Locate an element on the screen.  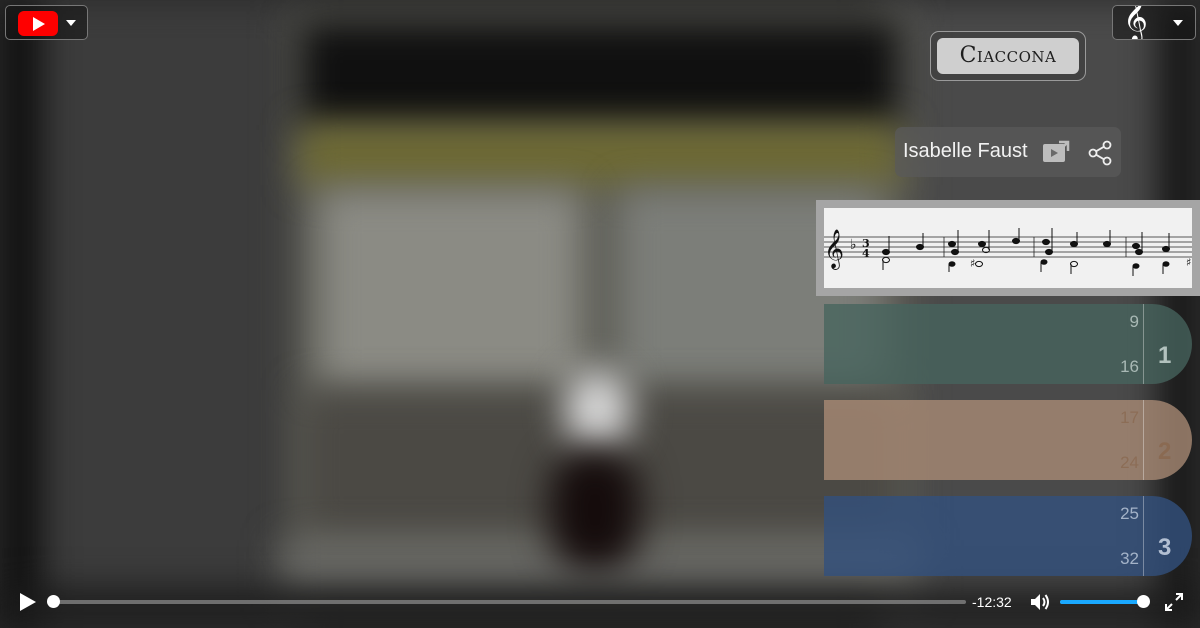
section-number: 1 is located at coordinates (1165, 355).